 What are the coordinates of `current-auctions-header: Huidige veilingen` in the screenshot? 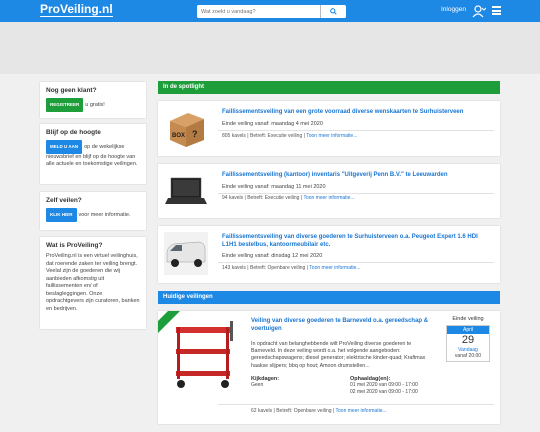 It's located at (329, 297).